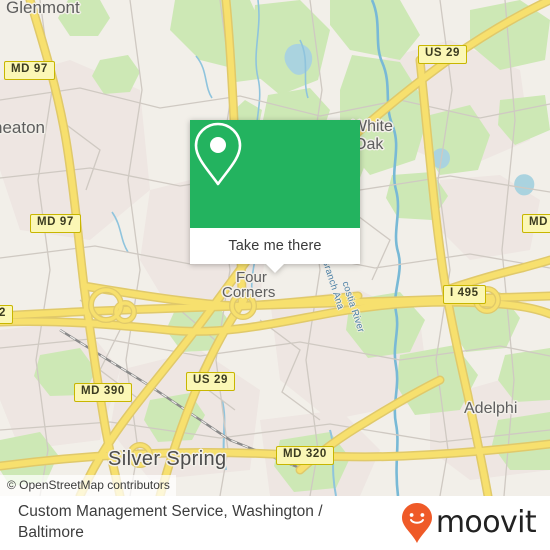 This screenshot has height=550, width=550. I want to click on popup-action-row: Take me there, so click(275, 246).